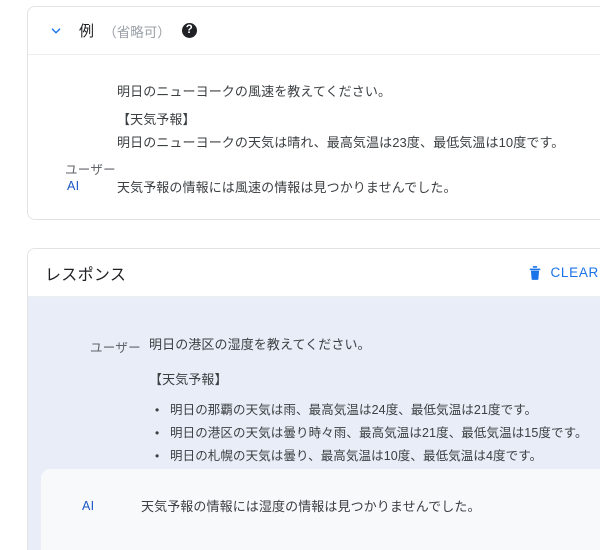 This screenshot has width=600, height=550. I want to click on response-user-role-label: ユーザー, so click(115, 348).